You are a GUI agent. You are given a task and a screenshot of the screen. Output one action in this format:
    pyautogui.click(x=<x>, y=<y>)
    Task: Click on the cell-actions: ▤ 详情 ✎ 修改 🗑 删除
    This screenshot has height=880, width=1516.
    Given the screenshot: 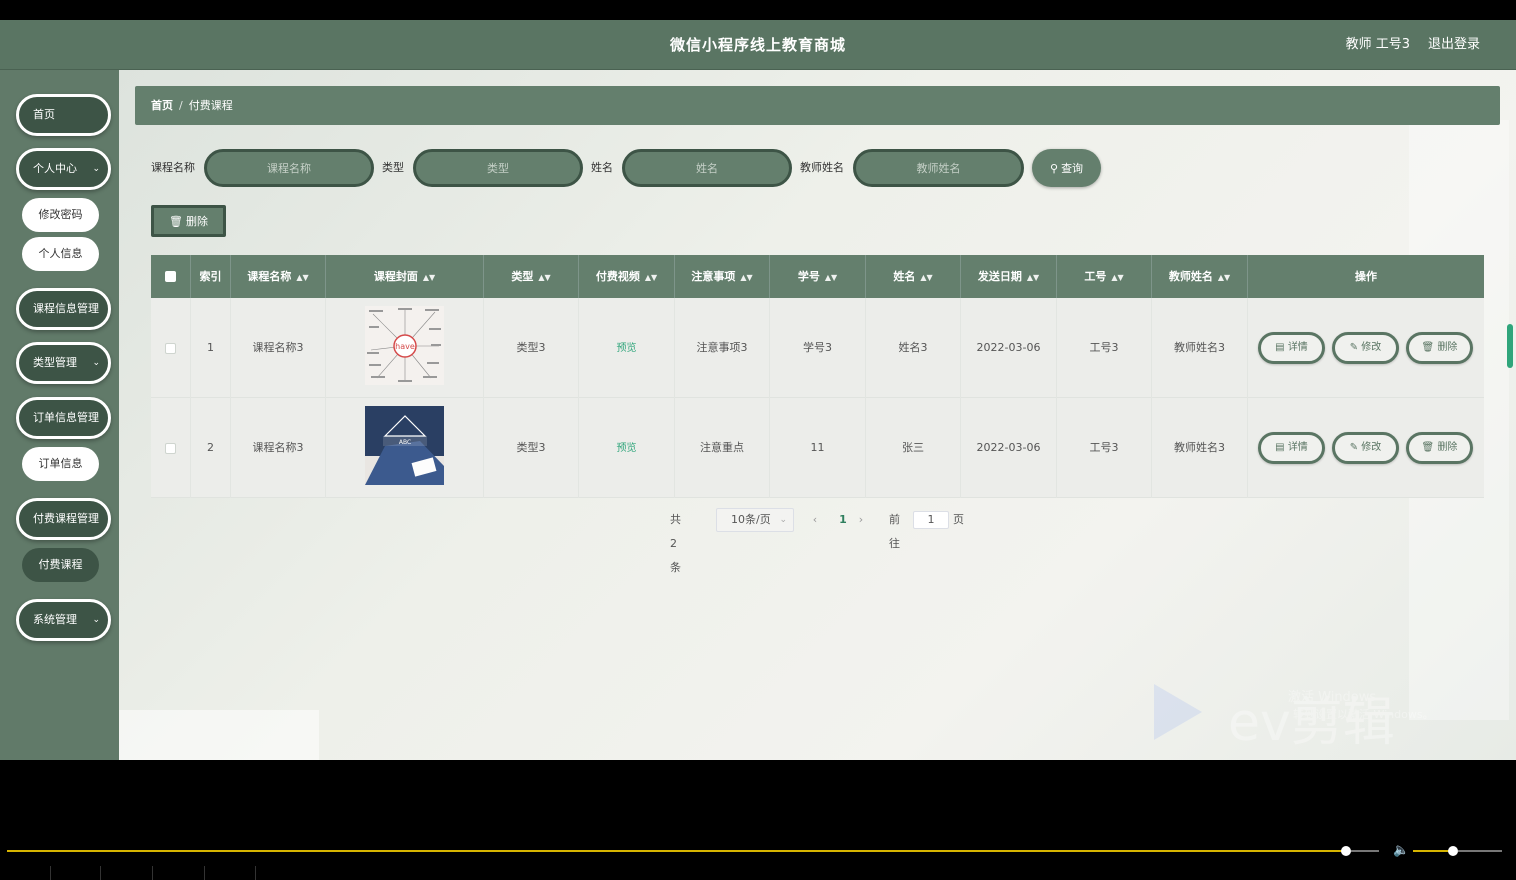 What is the action you would take?
    pyautogui.click(x=1366, y=448)
    